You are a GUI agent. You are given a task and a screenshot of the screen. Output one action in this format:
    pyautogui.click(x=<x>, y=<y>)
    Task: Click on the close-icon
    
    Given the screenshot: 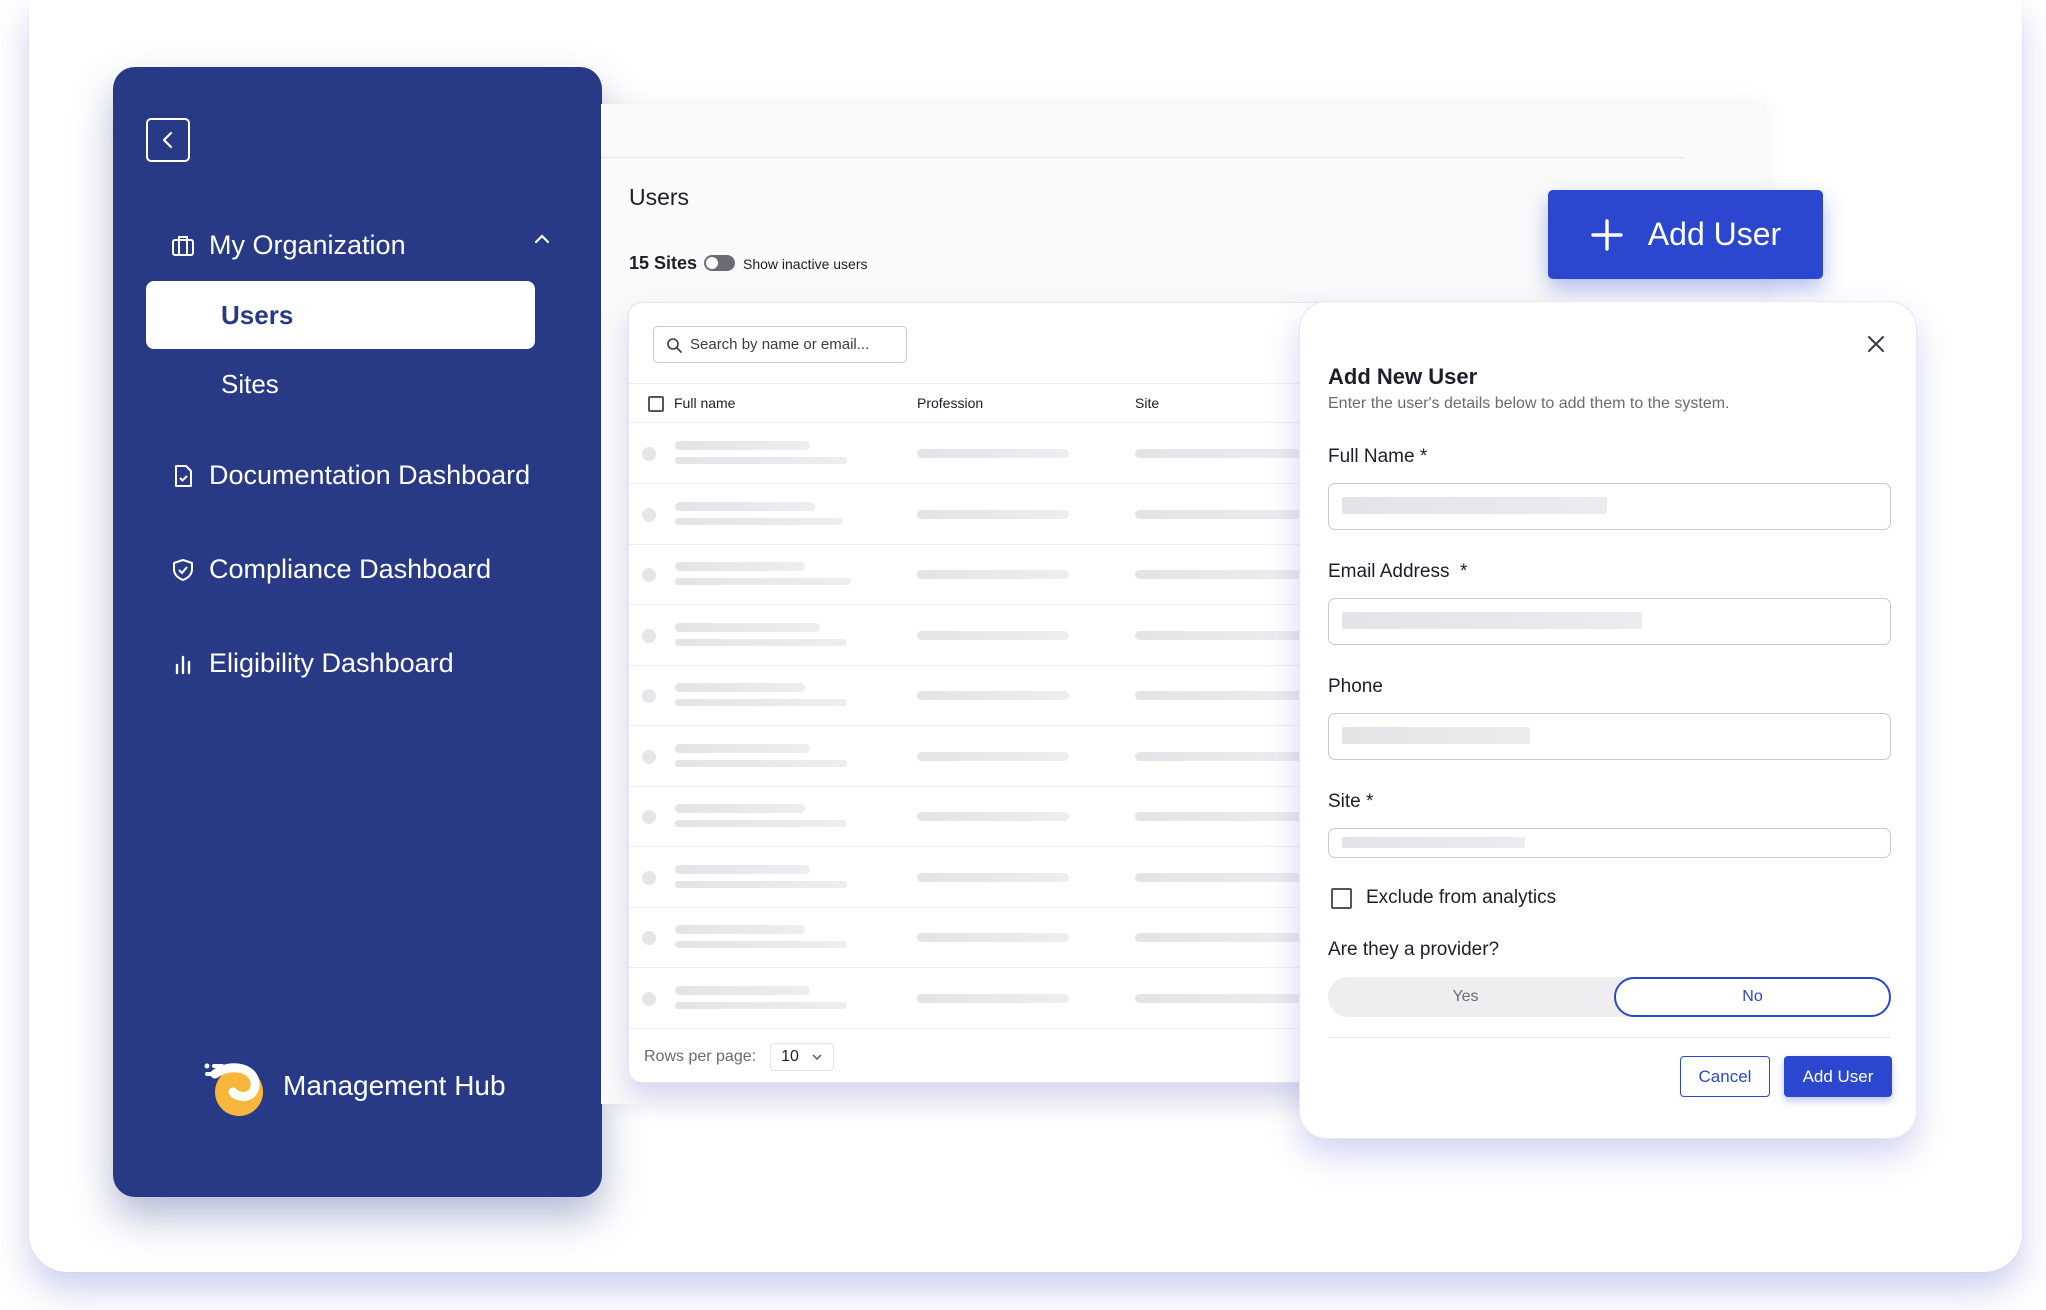 What is the action you would take?
    pyautogui.click(x=1876, y=346)
    